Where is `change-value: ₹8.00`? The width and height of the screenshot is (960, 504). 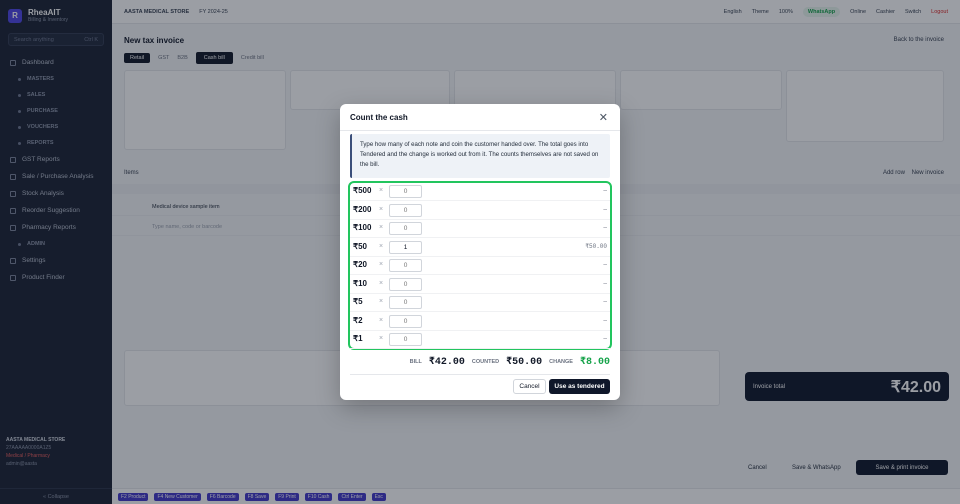 change-value: ₹8.00 is located at coordinates (594, 362).